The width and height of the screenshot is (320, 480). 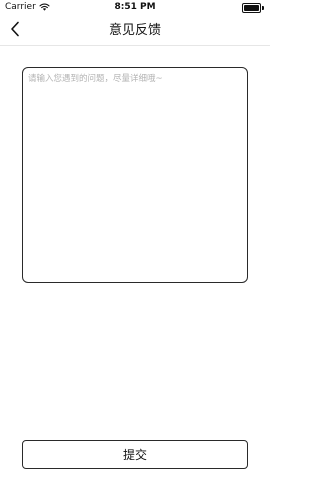 I want to click on navigation-bar: 意见反馈, so click(x=135, y=31).